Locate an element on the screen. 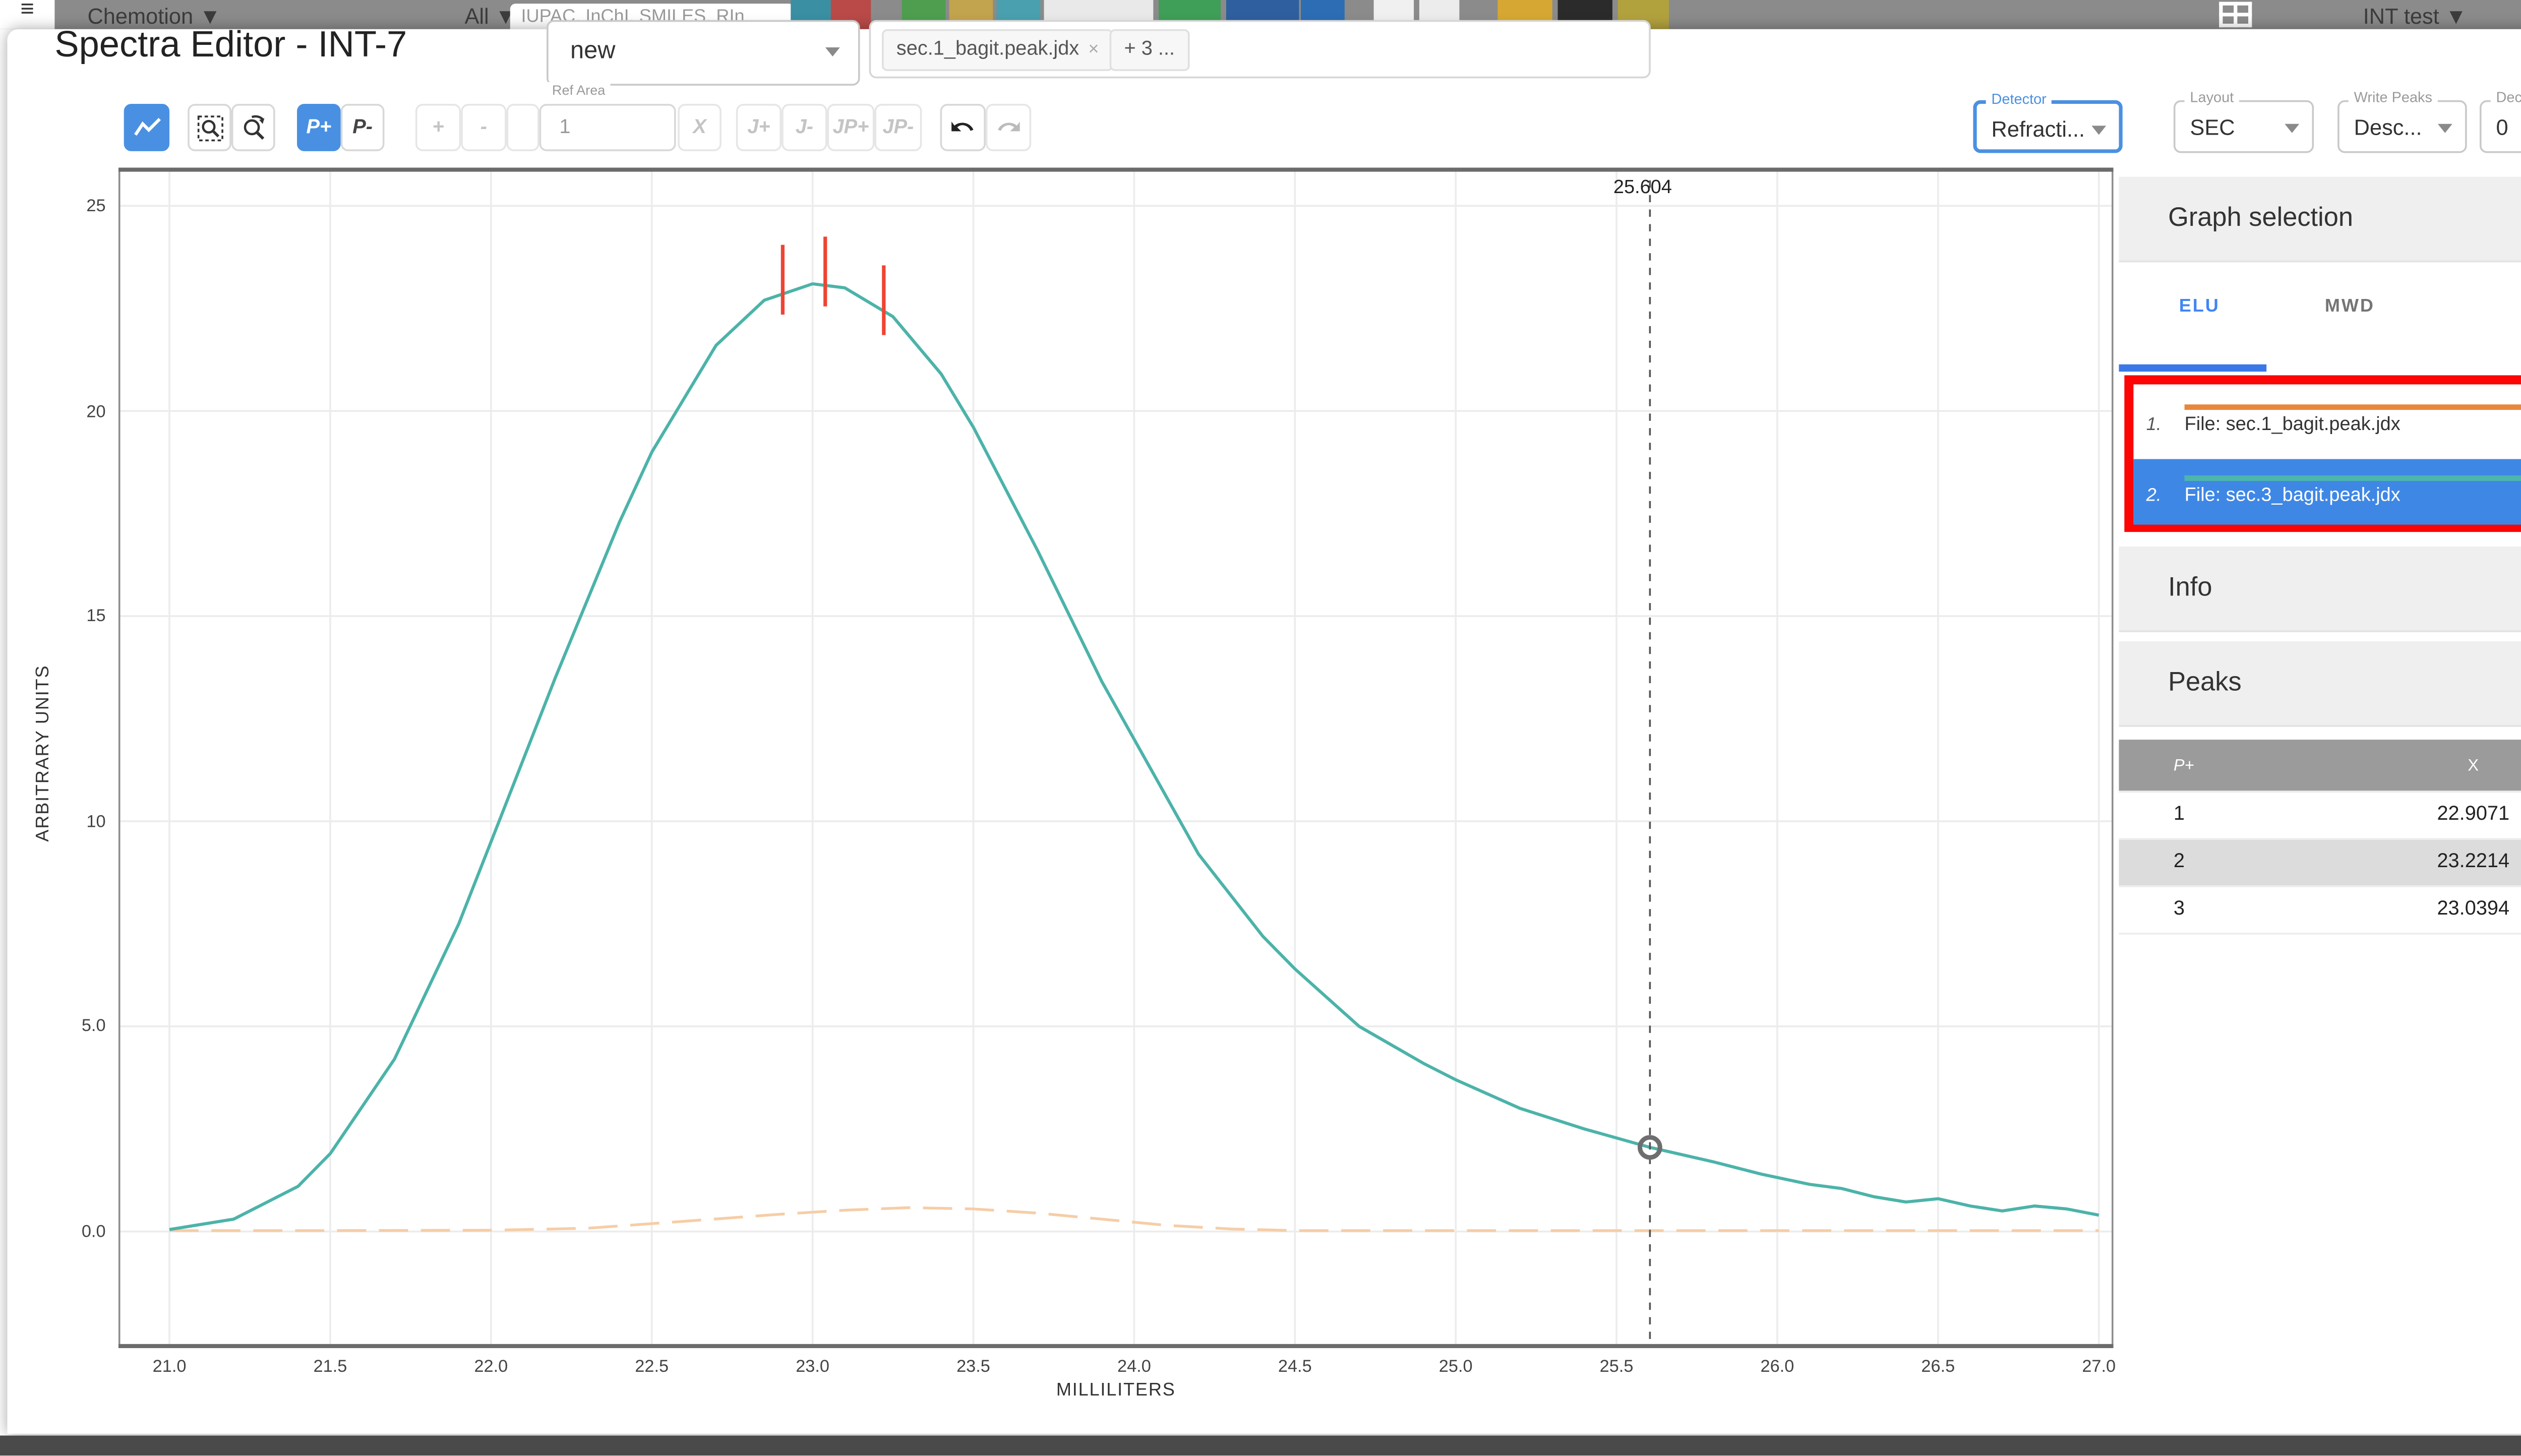 This screenshot has height=1456, width=2521. file-chip: sec.1_bagit.peak.jdx × is located at coordinates (997, 49).